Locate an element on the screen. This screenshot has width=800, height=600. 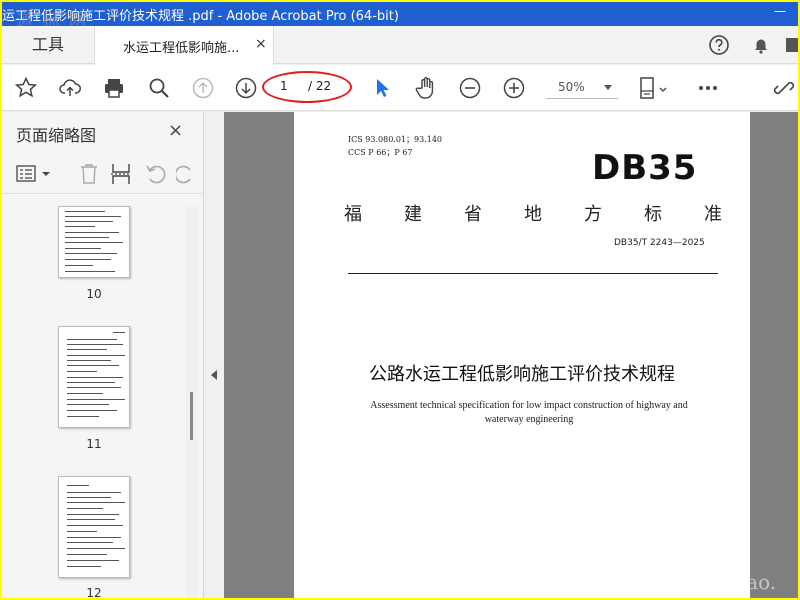
search-icon is located at coordinates (159, 88).